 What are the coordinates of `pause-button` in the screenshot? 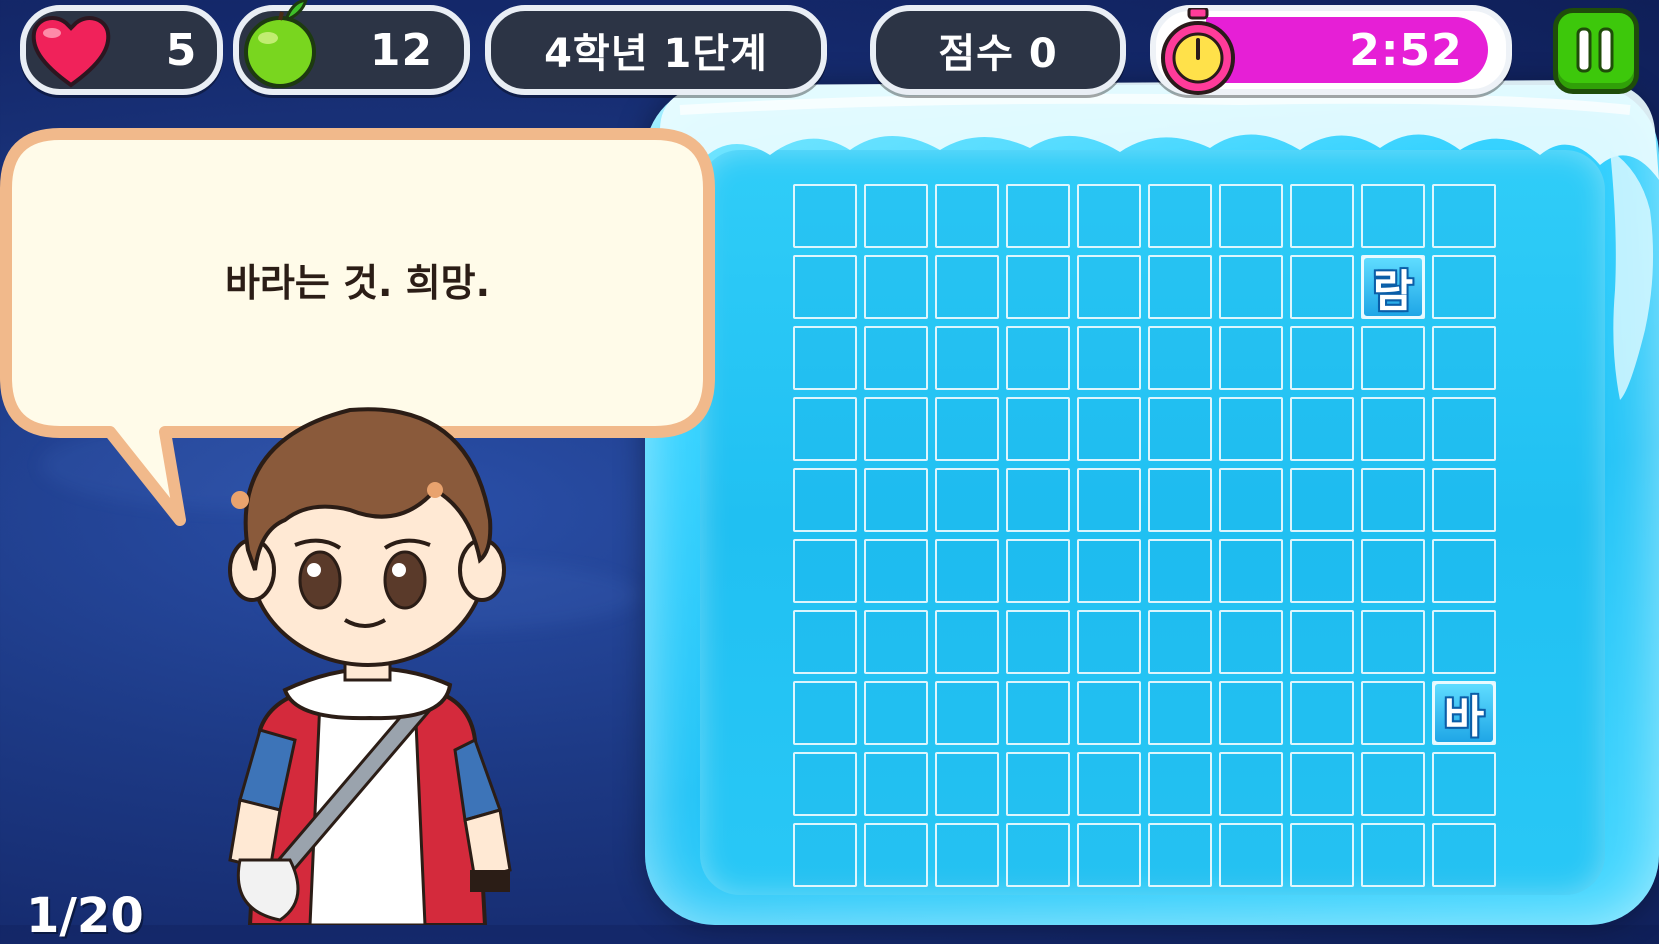 It's located at (1596, 51).